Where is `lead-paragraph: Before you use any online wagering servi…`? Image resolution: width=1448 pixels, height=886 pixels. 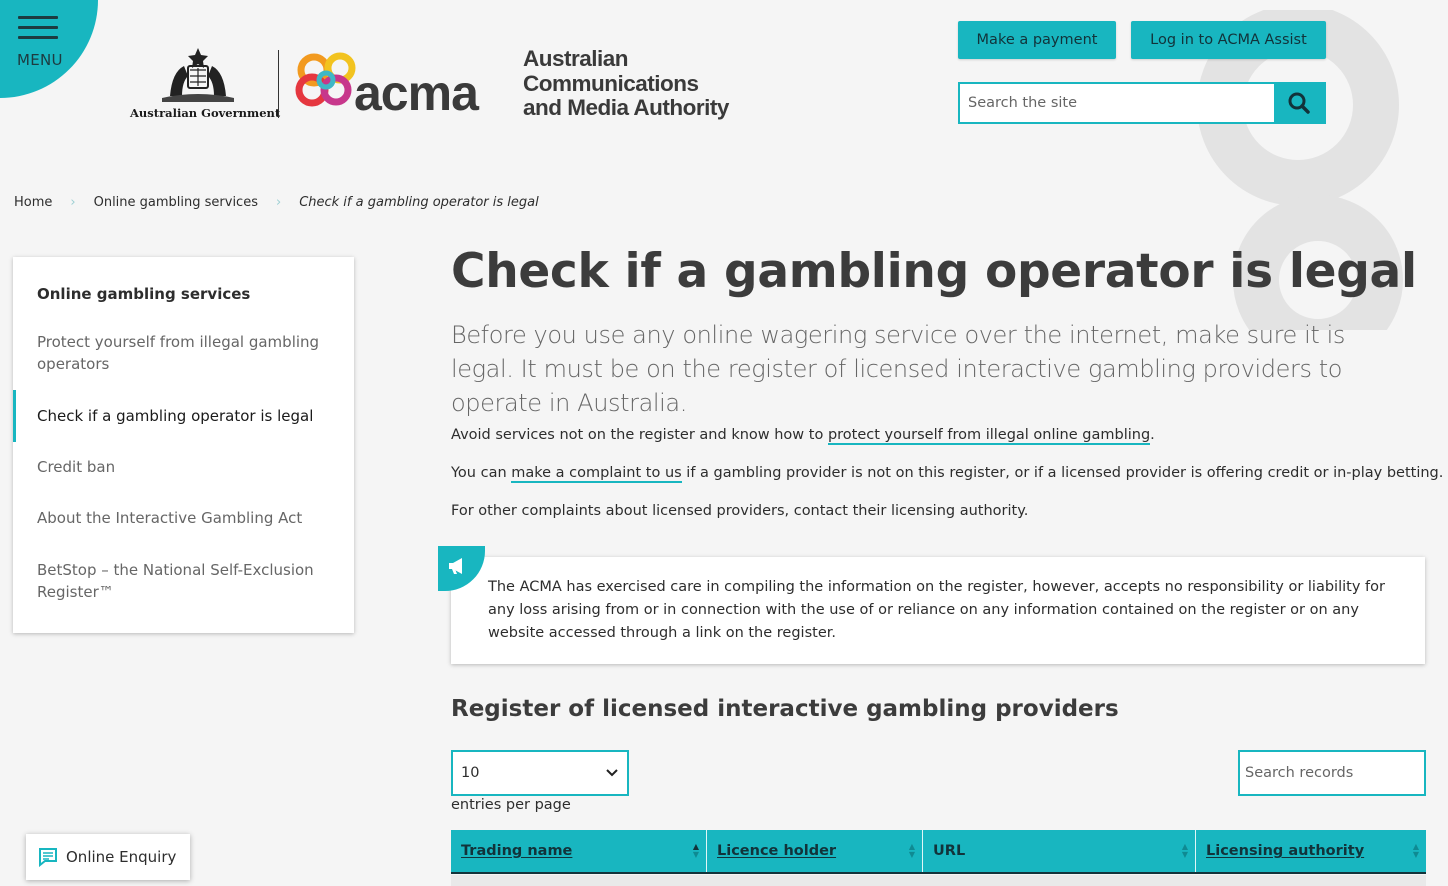 lead-paragraph: Before you use any online wagering servi… is located at coordinates (898, 369).